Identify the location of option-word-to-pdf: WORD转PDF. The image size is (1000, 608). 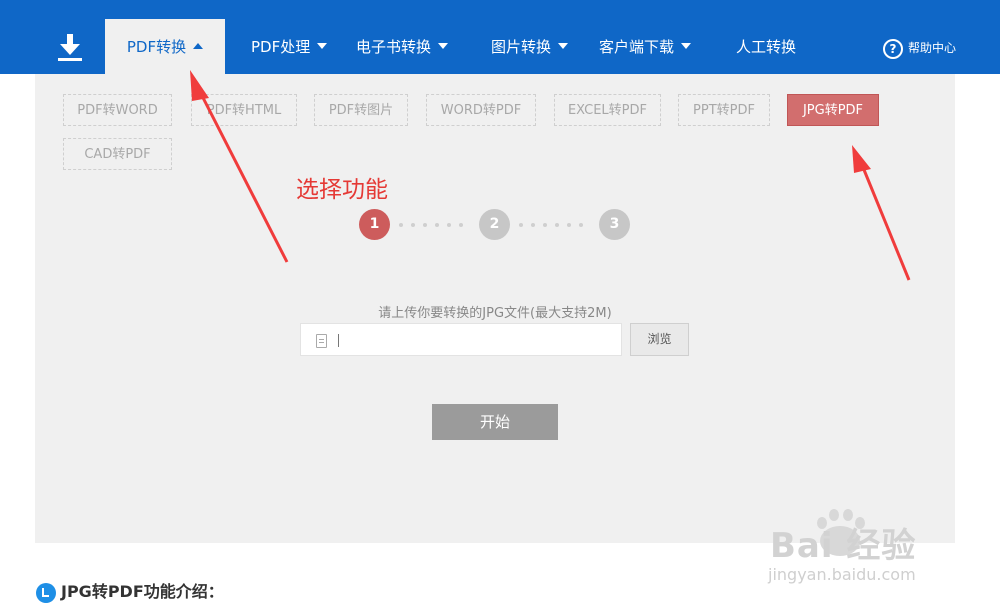
(481, 110).